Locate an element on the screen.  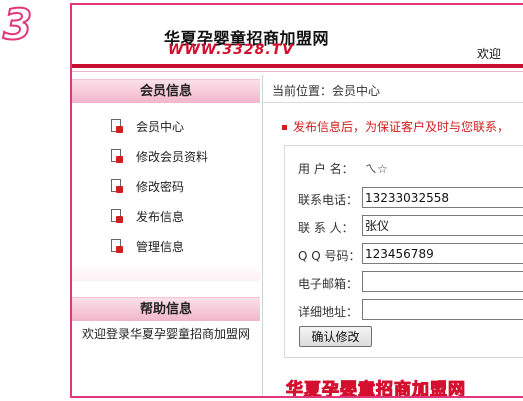
step-badge: 3 is located at coordinates (22, 24).